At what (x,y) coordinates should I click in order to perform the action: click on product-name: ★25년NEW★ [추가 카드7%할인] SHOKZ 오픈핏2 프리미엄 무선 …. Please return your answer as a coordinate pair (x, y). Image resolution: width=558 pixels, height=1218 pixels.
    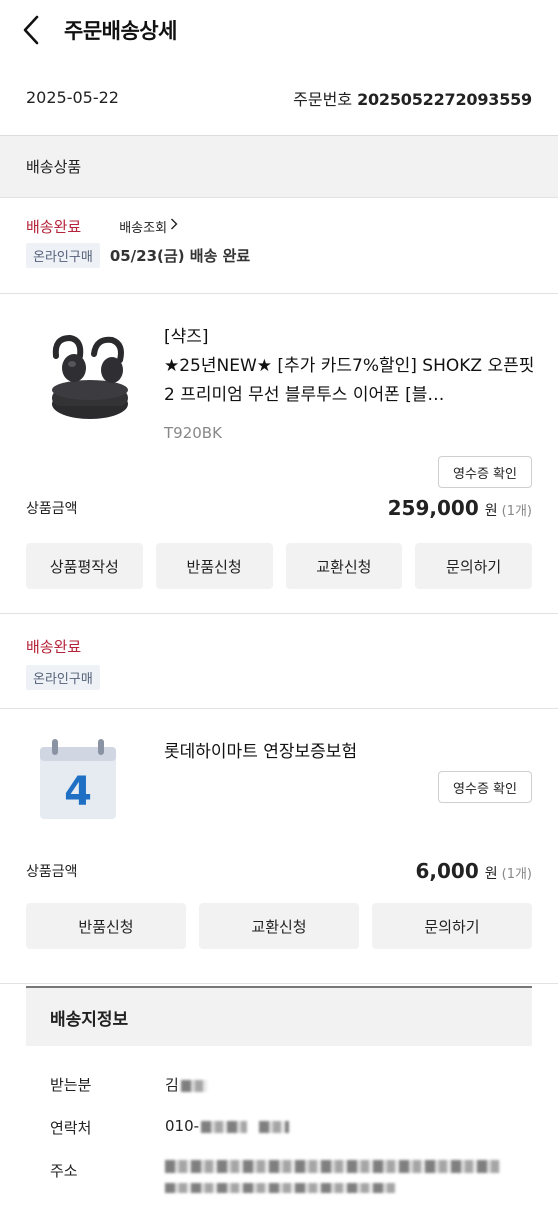
    Looking at the image, I should click on (350, 381).